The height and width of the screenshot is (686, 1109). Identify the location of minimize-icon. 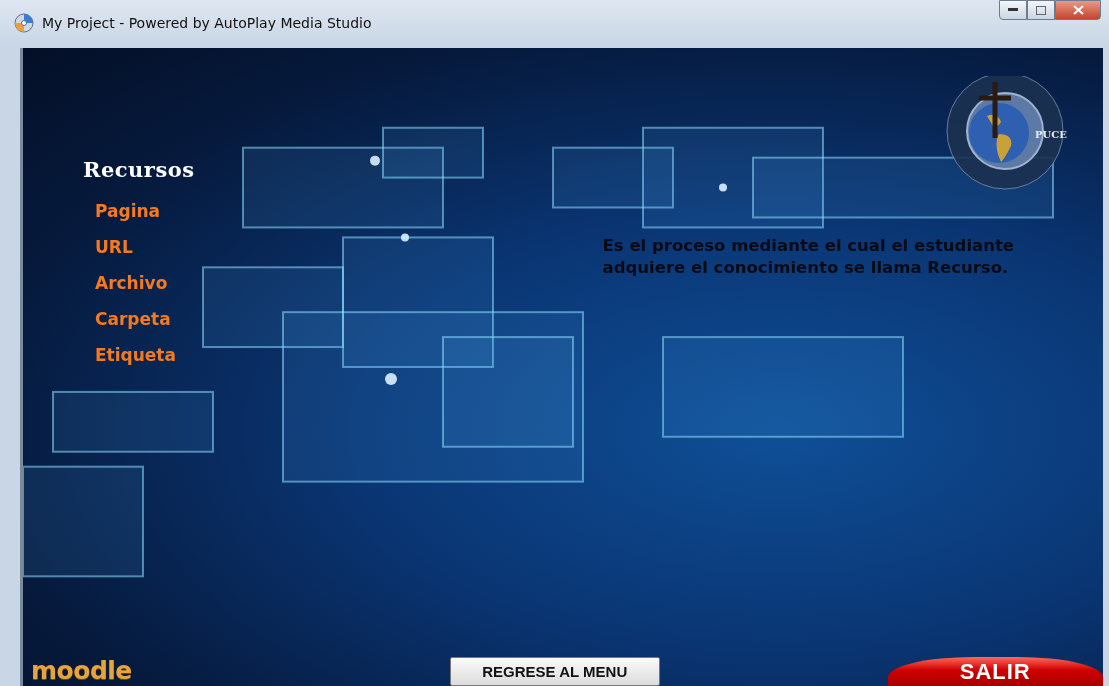
(1013, 10).